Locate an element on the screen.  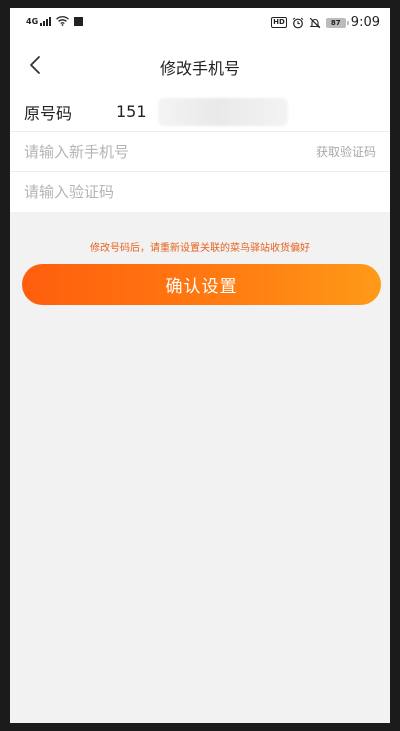
hd-badge: HD is located at coordinates (279, 22).